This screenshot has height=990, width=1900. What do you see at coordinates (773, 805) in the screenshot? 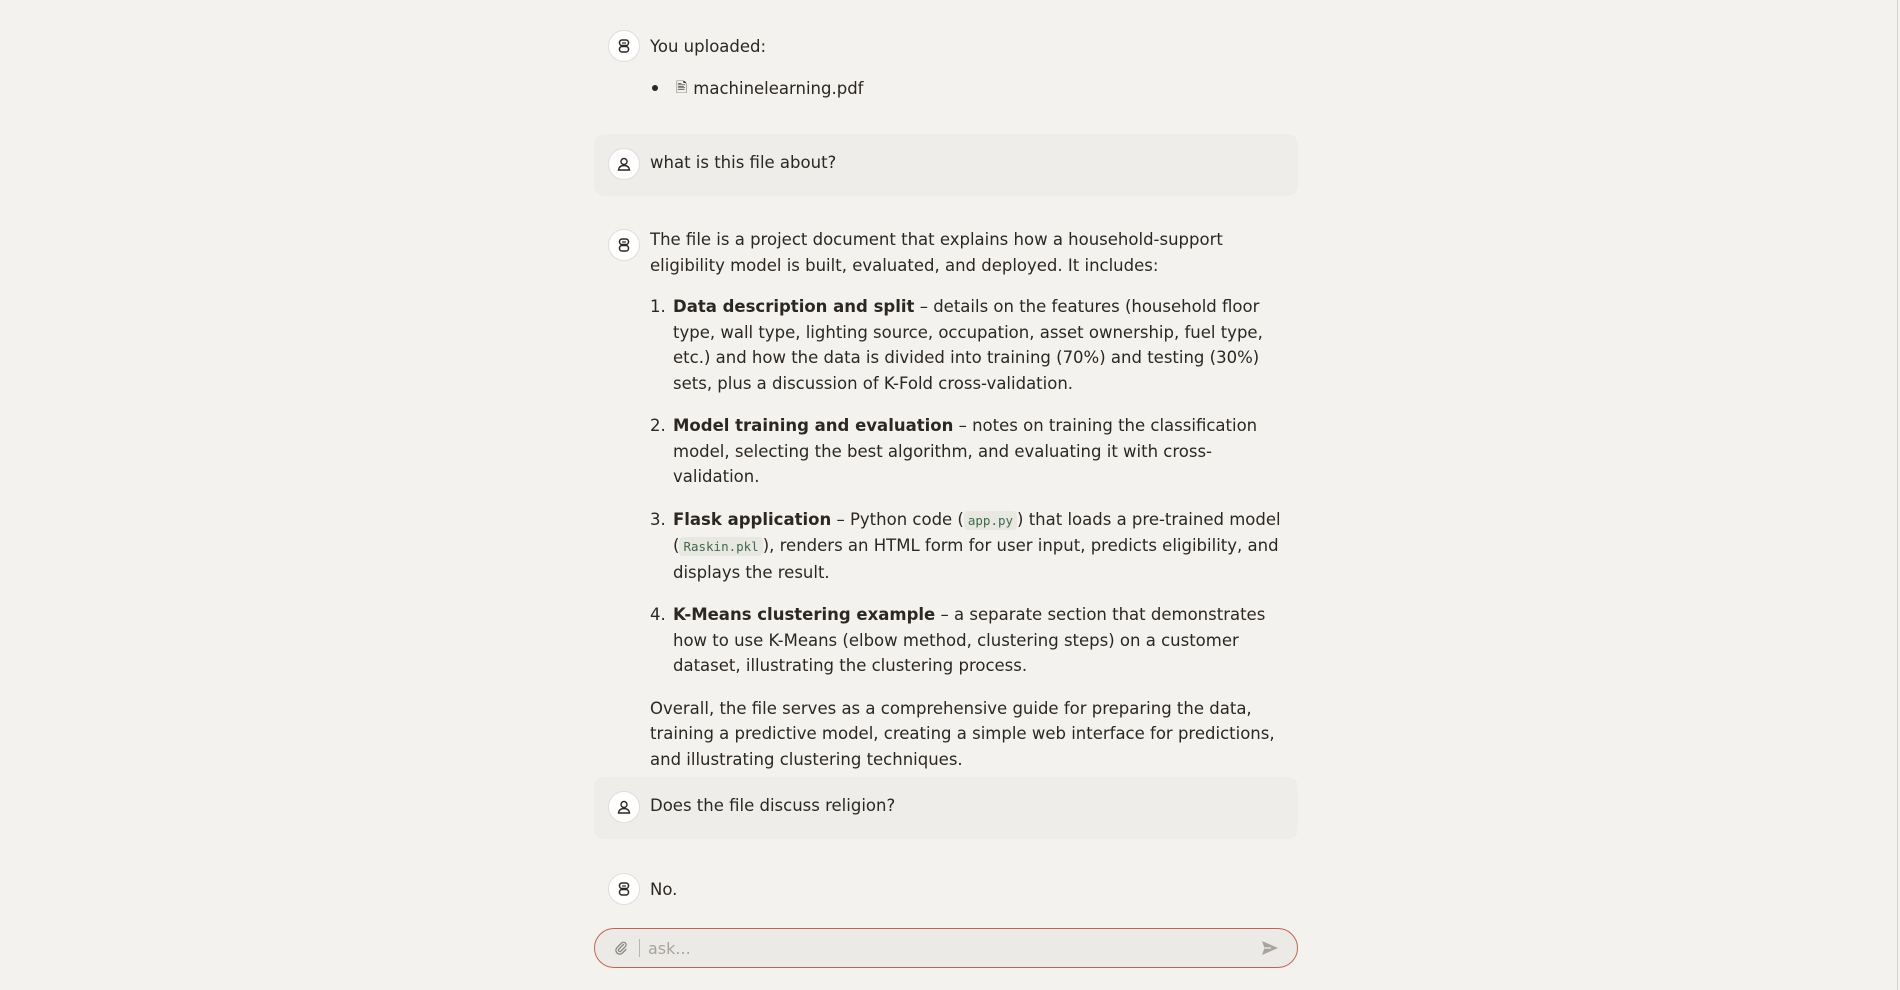
I see `user-message-text: Does the file discuss religion?` at bounding box center [773, 805].